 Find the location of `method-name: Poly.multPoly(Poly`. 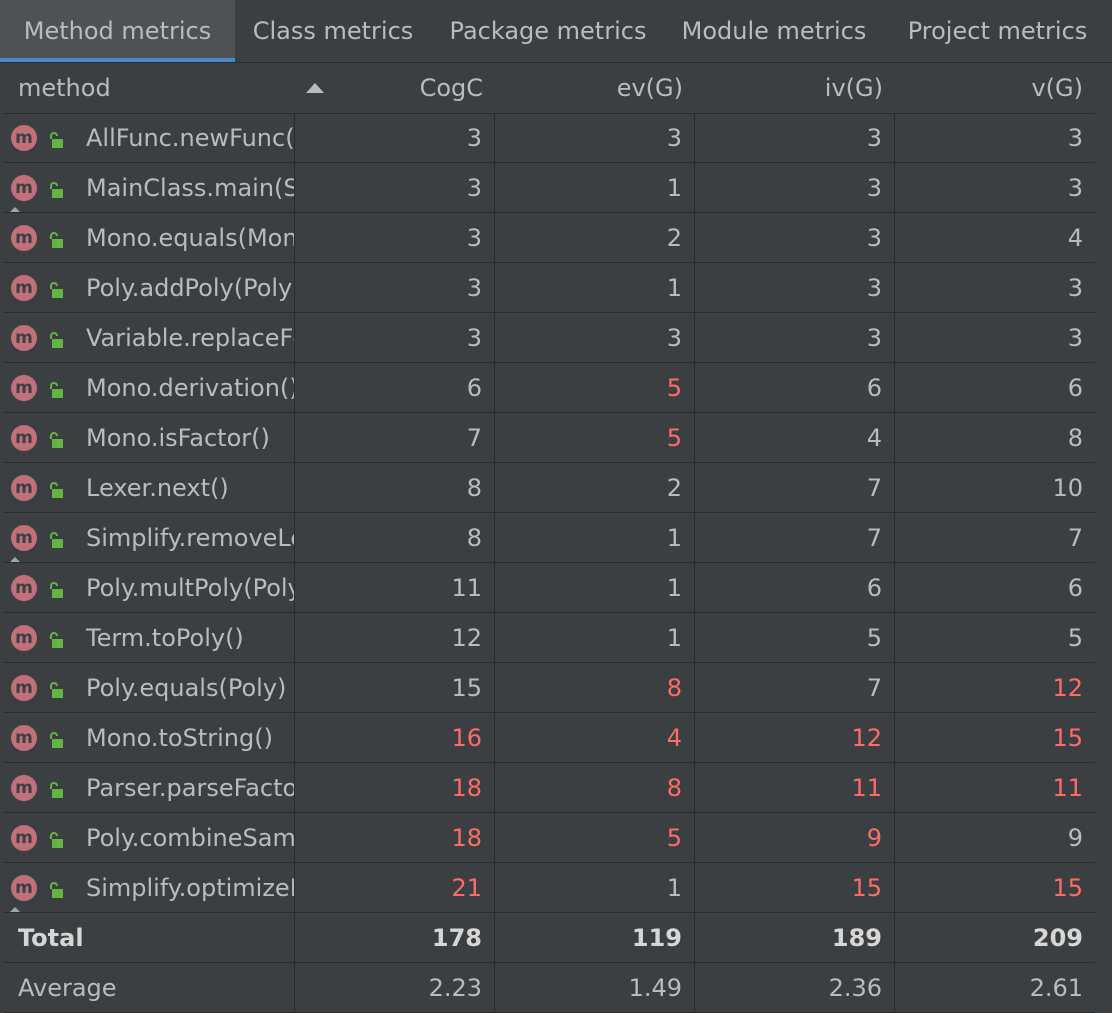

method-name: Poly.multPoly(Poly is located at coordinates (190, 587).